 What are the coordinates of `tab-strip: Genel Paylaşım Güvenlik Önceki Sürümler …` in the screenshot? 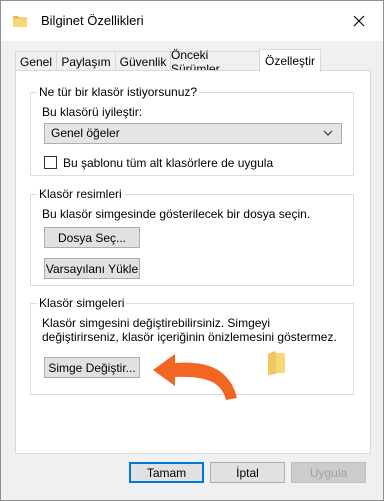 It's located at (193, 62).